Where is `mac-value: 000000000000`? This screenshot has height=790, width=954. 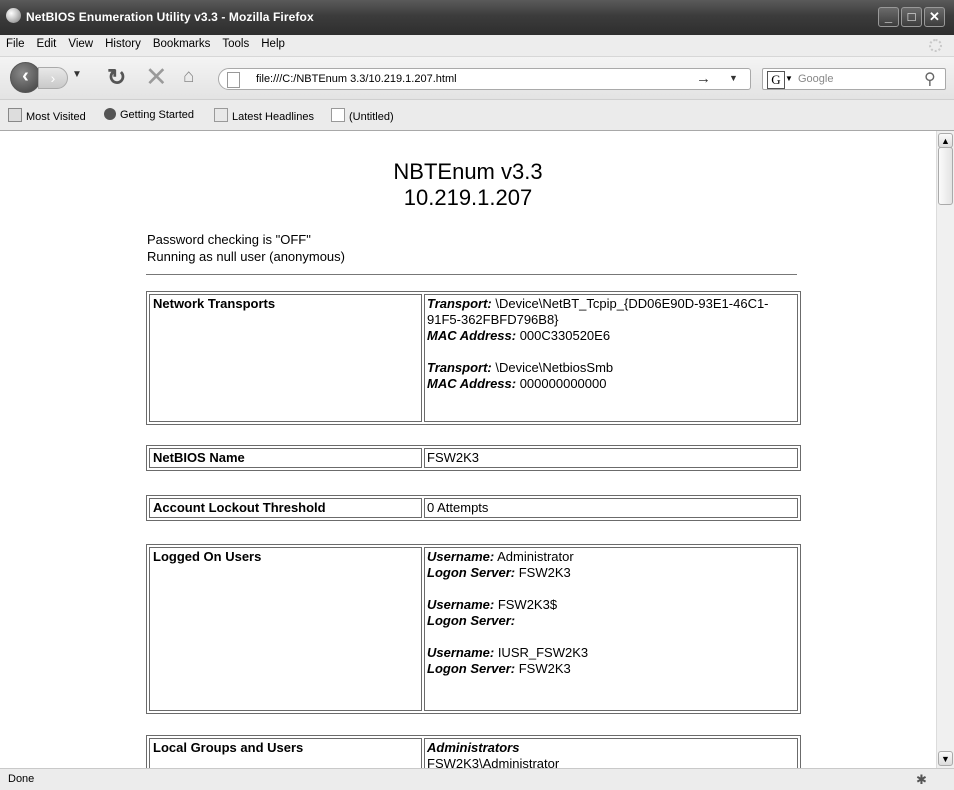
mac-value: 000000000000 is located at coordinates (561, 383).